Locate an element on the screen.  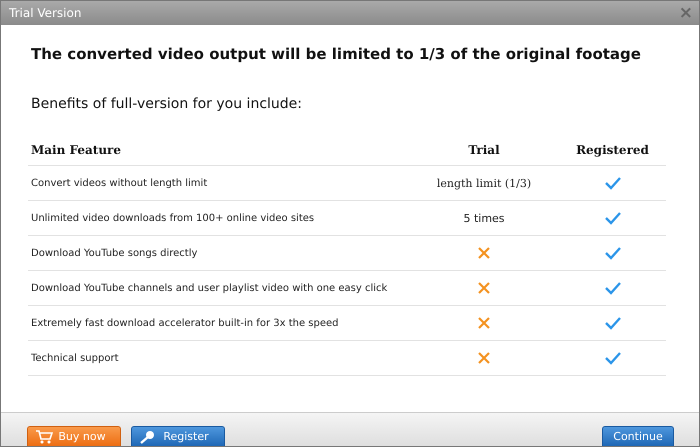
feature-label: Technical support is located at coordinates (75, 358).